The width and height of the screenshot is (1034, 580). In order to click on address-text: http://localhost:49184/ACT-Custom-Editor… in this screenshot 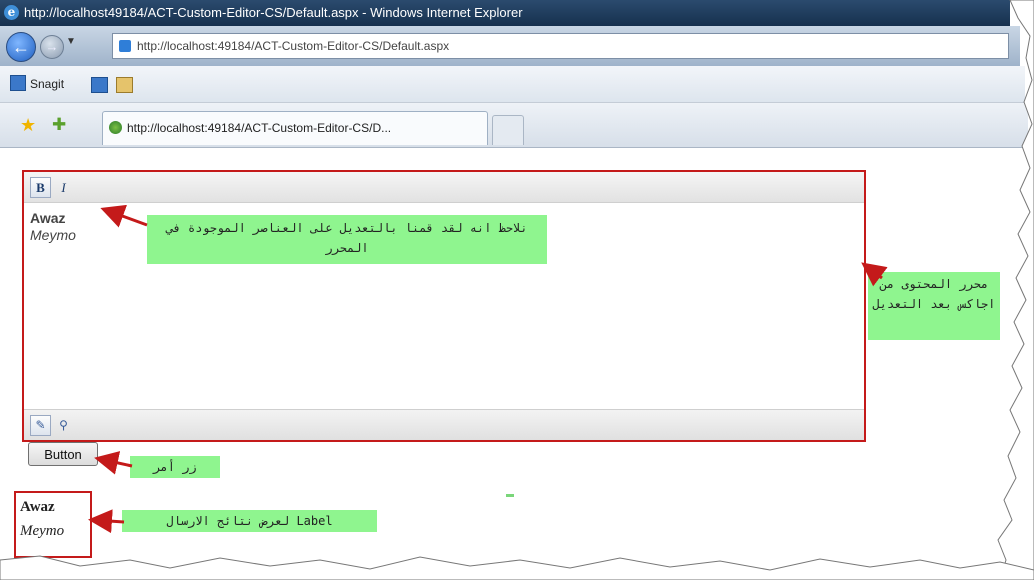, I will do `click(293, 46)`.